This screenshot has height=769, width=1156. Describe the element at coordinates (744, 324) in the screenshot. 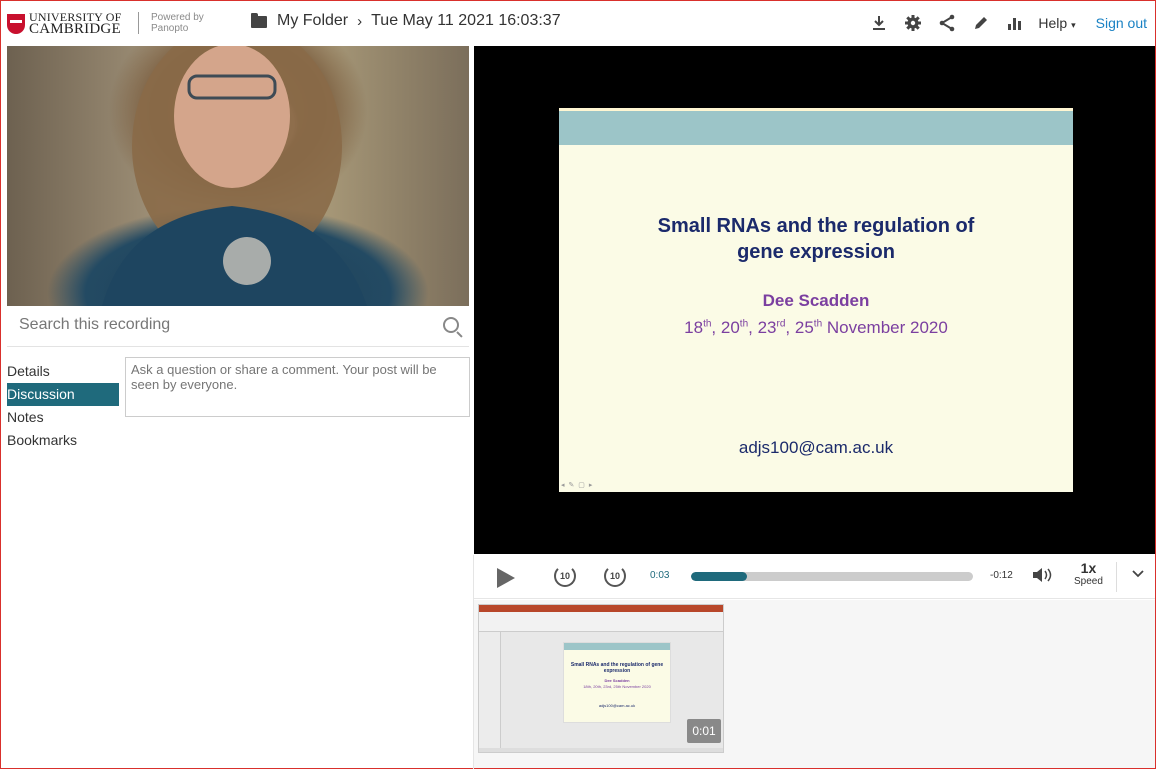

I see `date-2-suffix: th` at that location.